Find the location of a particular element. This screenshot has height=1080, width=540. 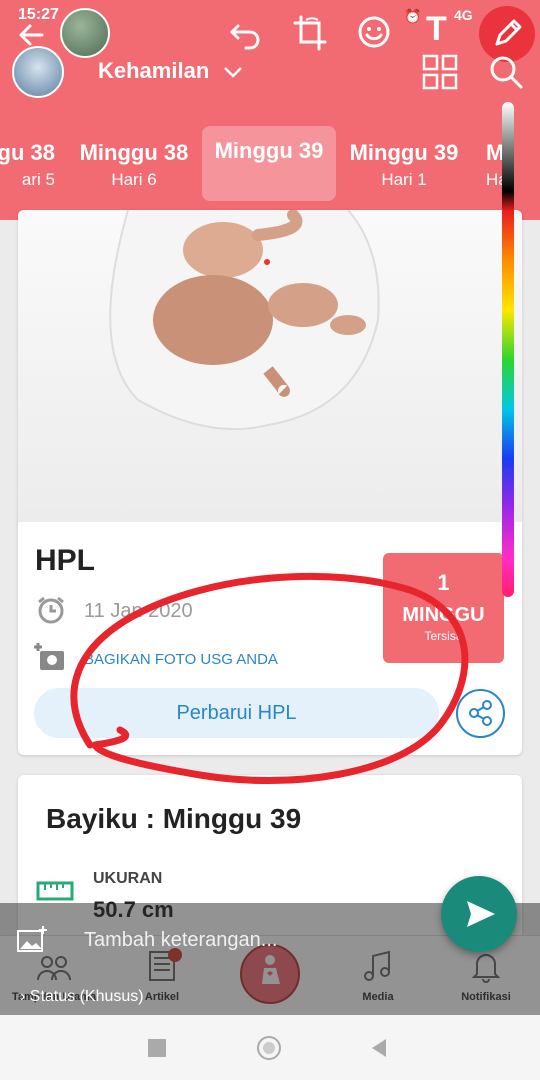

system-nav-bar is located at coordinates (270, 1047).